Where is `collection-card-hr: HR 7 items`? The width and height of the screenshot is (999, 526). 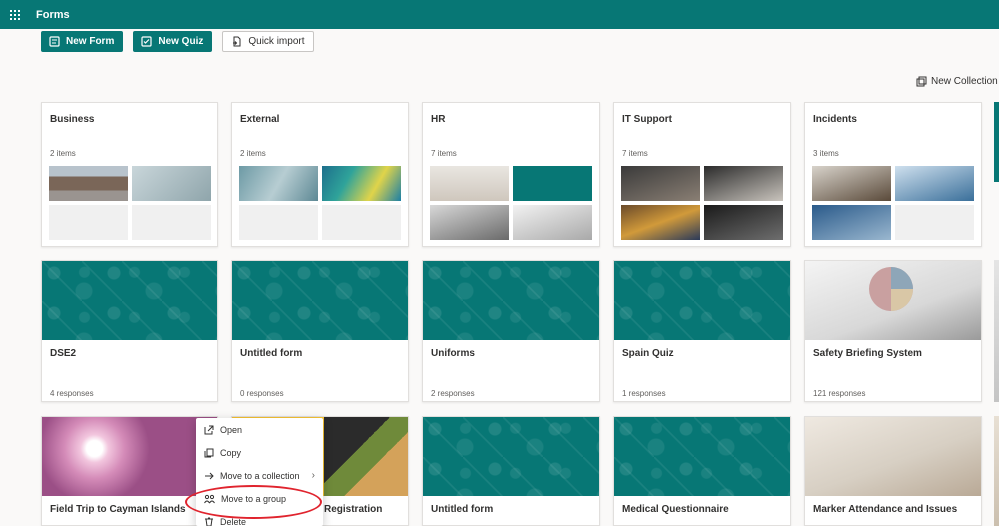 collection-card-hr: HR 7 items is located at coordinates (511, 174).